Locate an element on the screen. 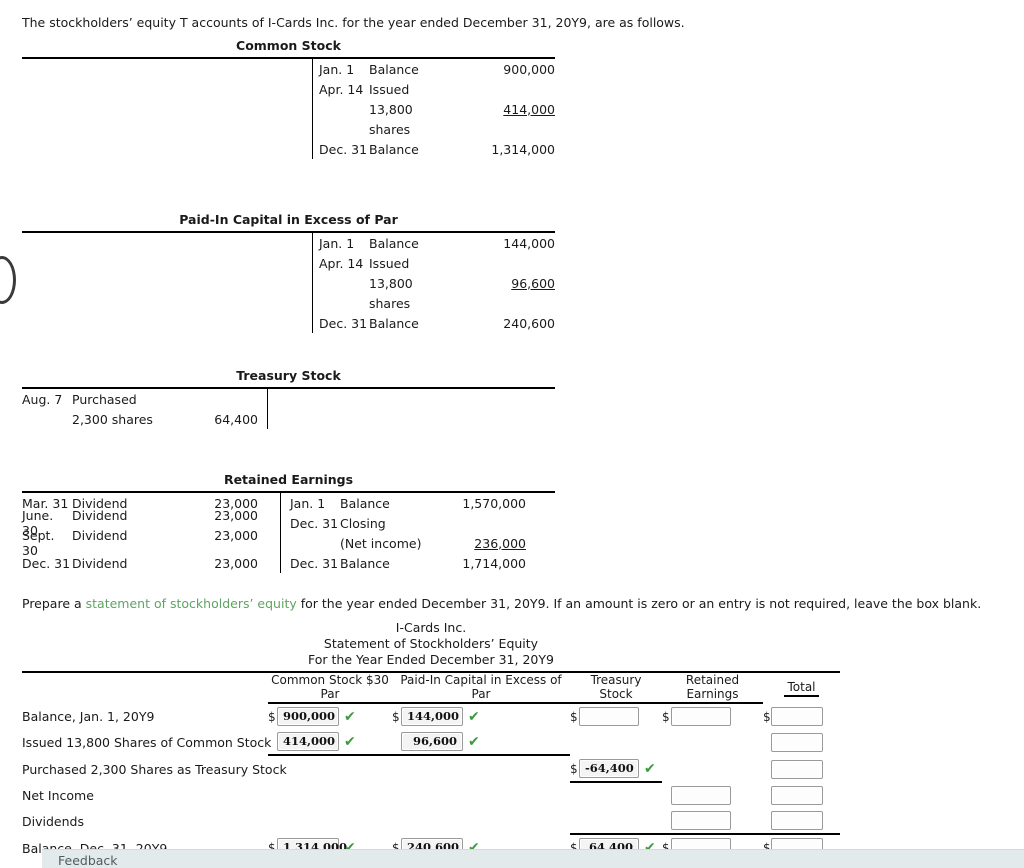 The width and height of the screenshot is (1024, 868). amount-input: 414,000 is located at coordinates (308, 741).